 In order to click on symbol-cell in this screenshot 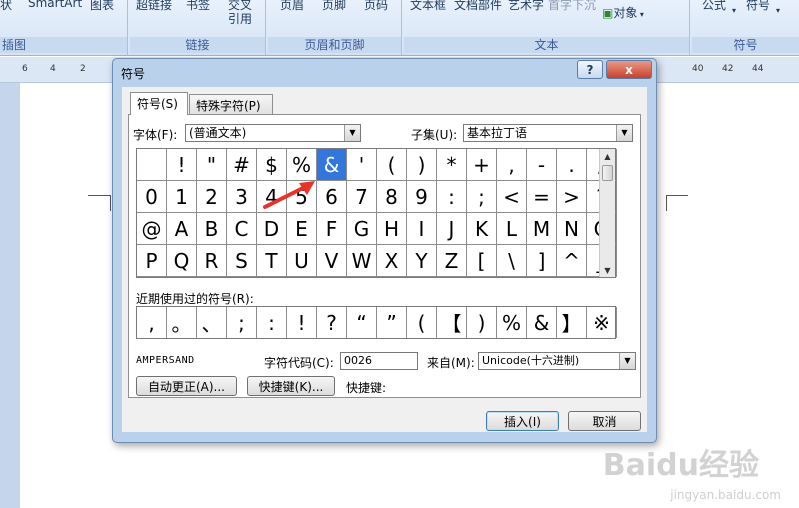, I will do `click(152, 165)`.